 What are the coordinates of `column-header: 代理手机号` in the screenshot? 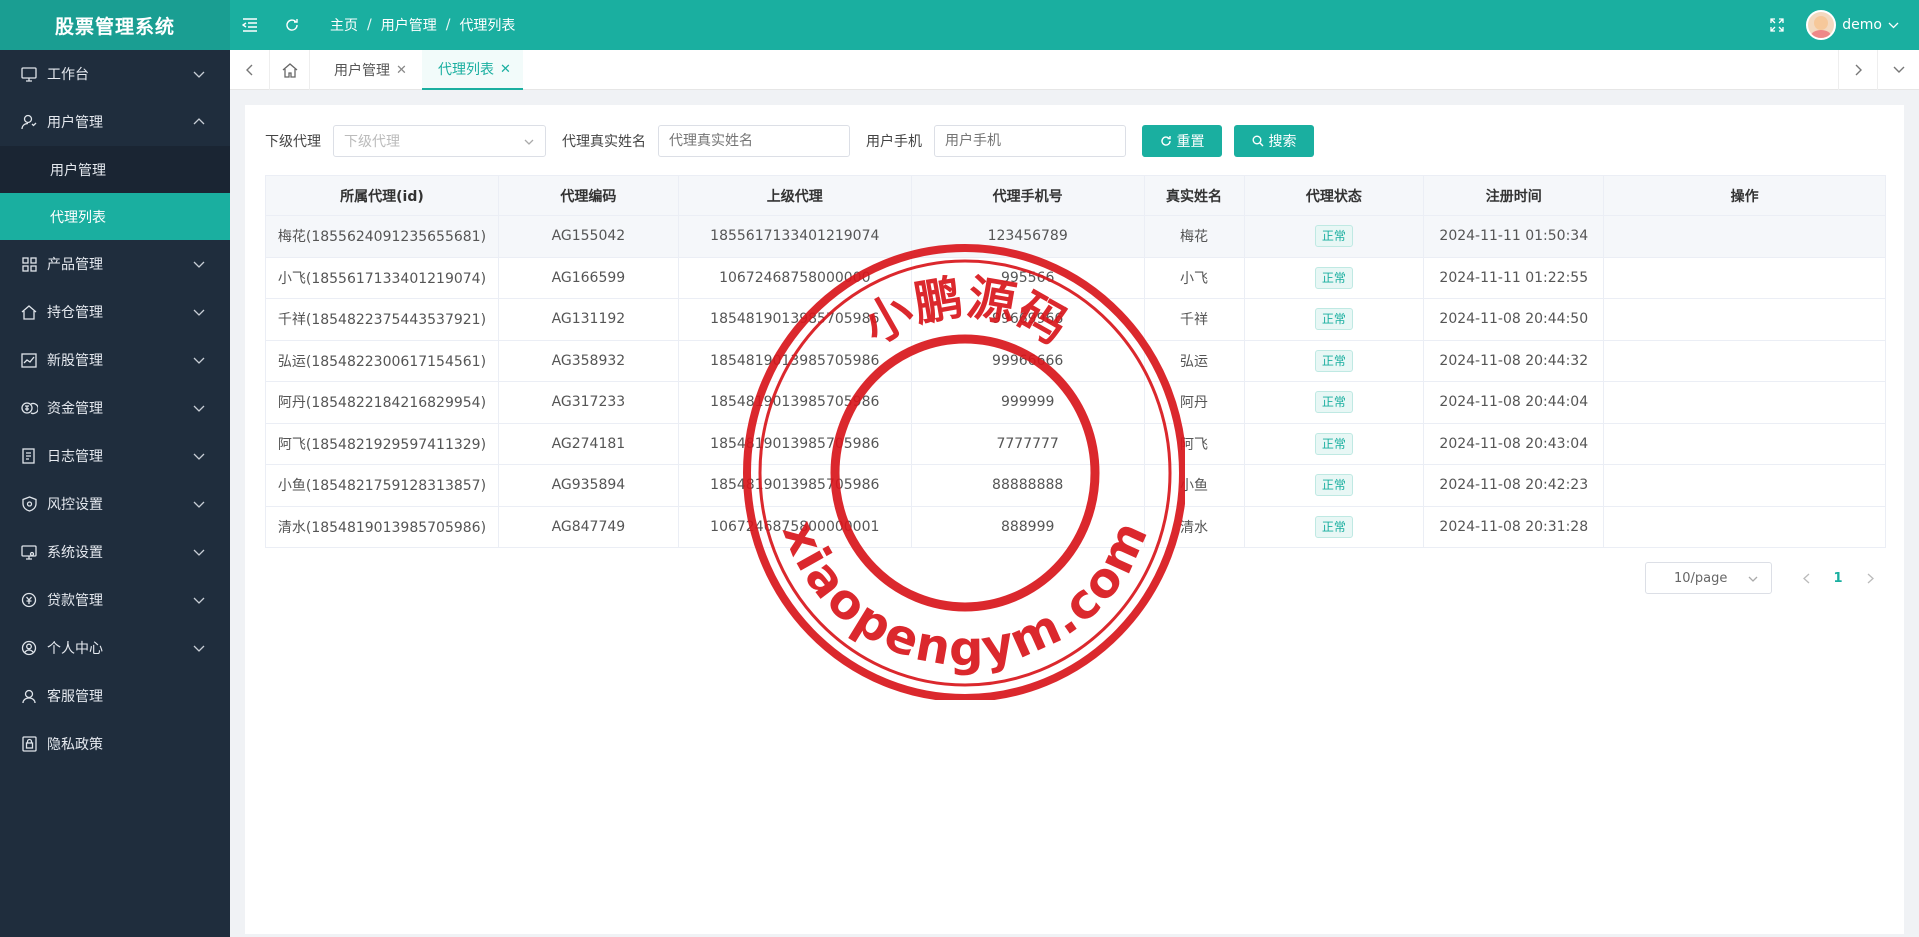 It's located at (1027, 195).